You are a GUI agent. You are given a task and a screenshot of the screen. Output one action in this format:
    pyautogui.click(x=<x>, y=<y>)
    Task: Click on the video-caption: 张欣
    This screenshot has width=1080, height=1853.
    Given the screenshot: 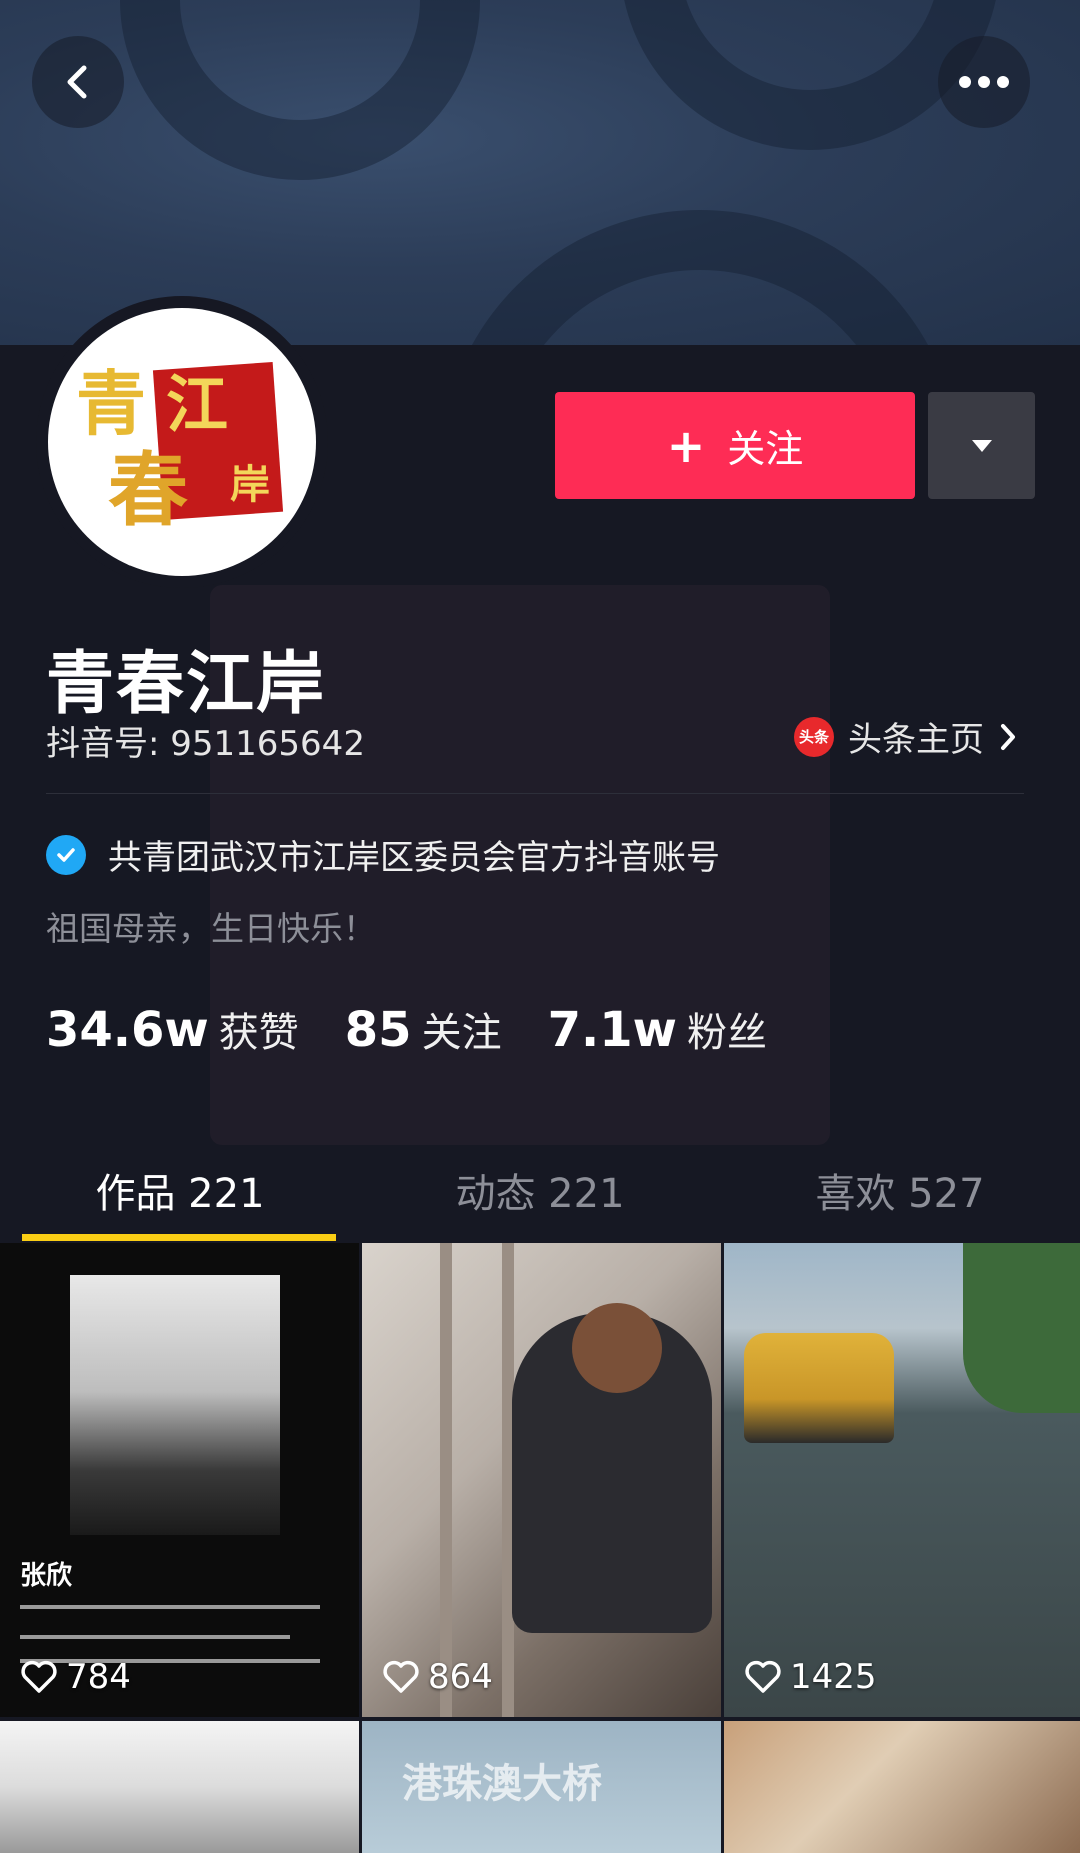 What is the action you would take?
    pyautogui.click(x=46, y=1576)
    